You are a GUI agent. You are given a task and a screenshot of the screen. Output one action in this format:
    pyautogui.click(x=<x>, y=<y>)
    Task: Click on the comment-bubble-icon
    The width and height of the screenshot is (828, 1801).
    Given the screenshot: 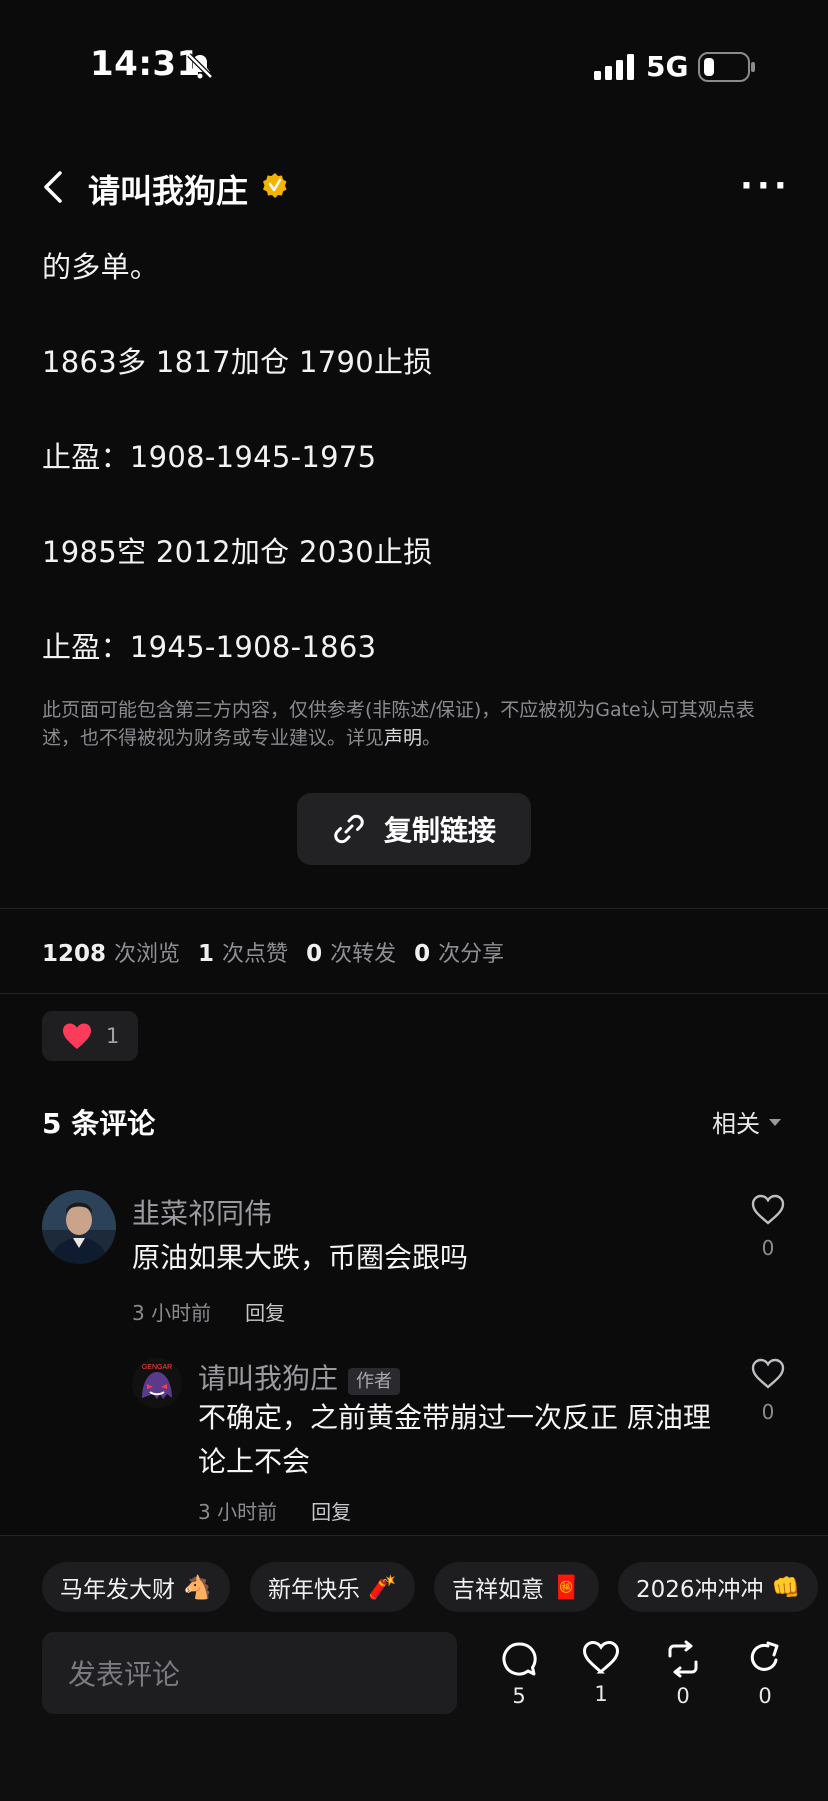 What is the action you would take?
    pyautogui.click(x=519, y=1659)
    